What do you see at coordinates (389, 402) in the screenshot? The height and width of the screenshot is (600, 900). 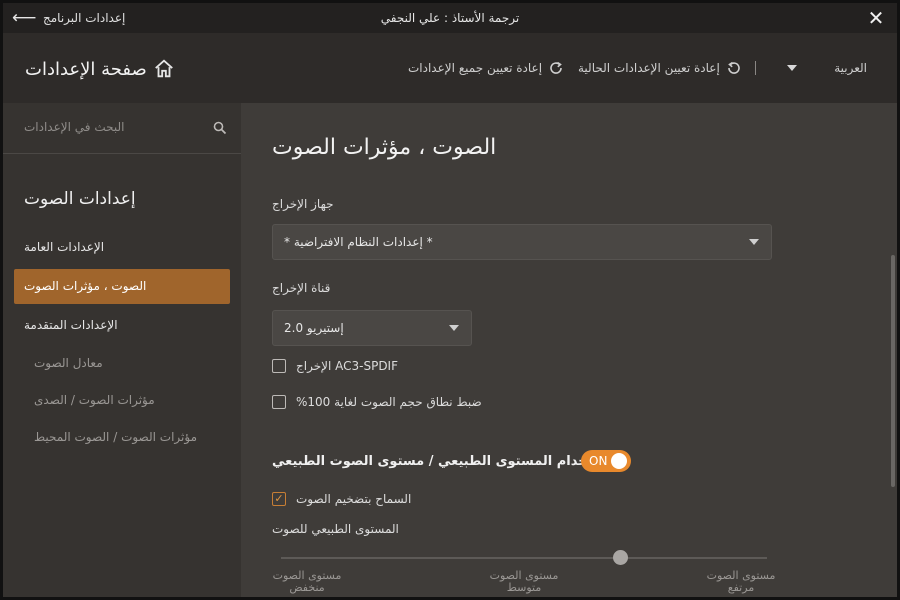 I see `volume-range-label: ضبط نطاق حجم الصوت لغاية 100%` at bounding box center [389, 402].